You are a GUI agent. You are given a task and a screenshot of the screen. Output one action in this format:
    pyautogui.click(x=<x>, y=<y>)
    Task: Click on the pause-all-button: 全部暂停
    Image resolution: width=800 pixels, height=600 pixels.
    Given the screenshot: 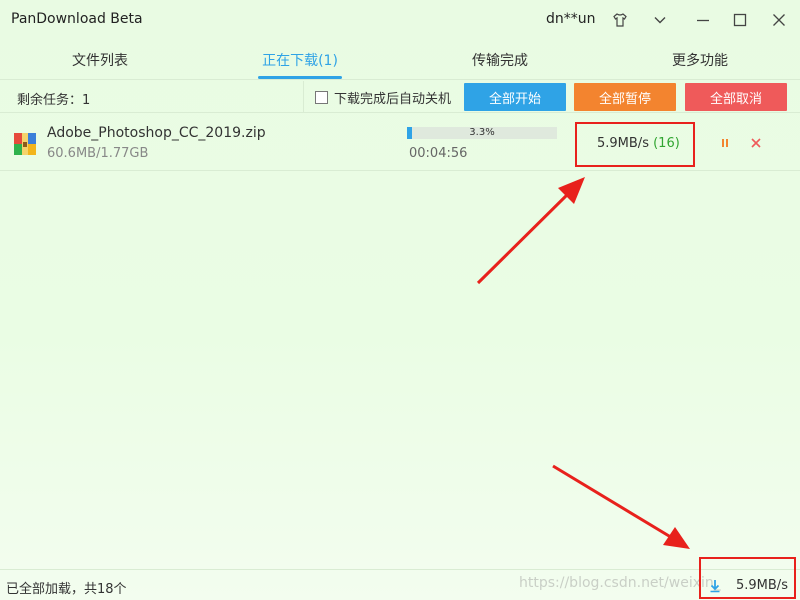 What is the action you would take?
    pyautogui.click(x=625, y=97)
    